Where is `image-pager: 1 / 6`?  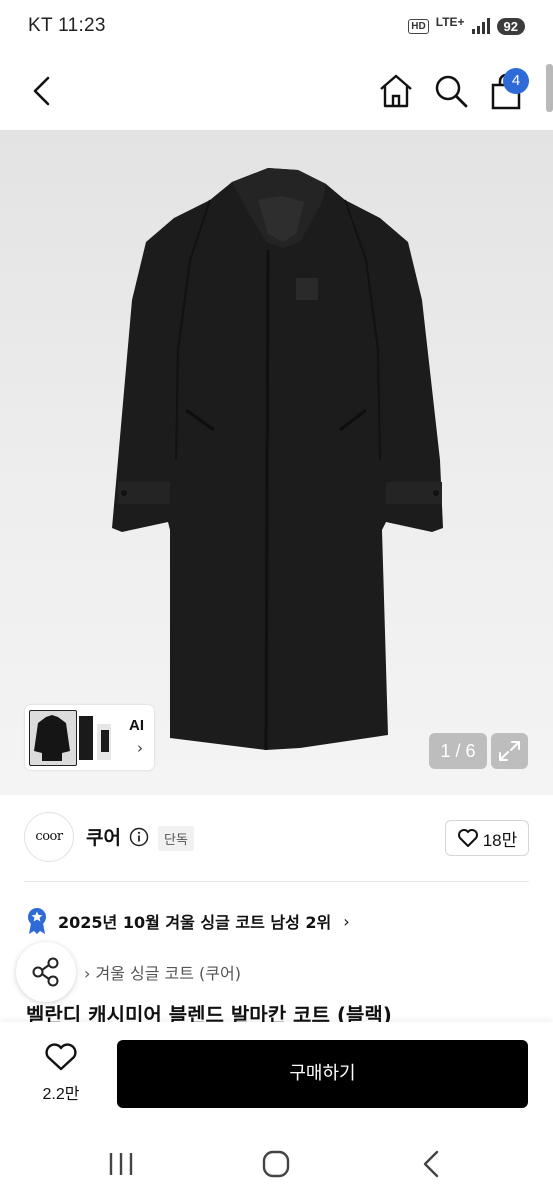
image-pager: 1 / 6 is located at coordinates (458, 751).